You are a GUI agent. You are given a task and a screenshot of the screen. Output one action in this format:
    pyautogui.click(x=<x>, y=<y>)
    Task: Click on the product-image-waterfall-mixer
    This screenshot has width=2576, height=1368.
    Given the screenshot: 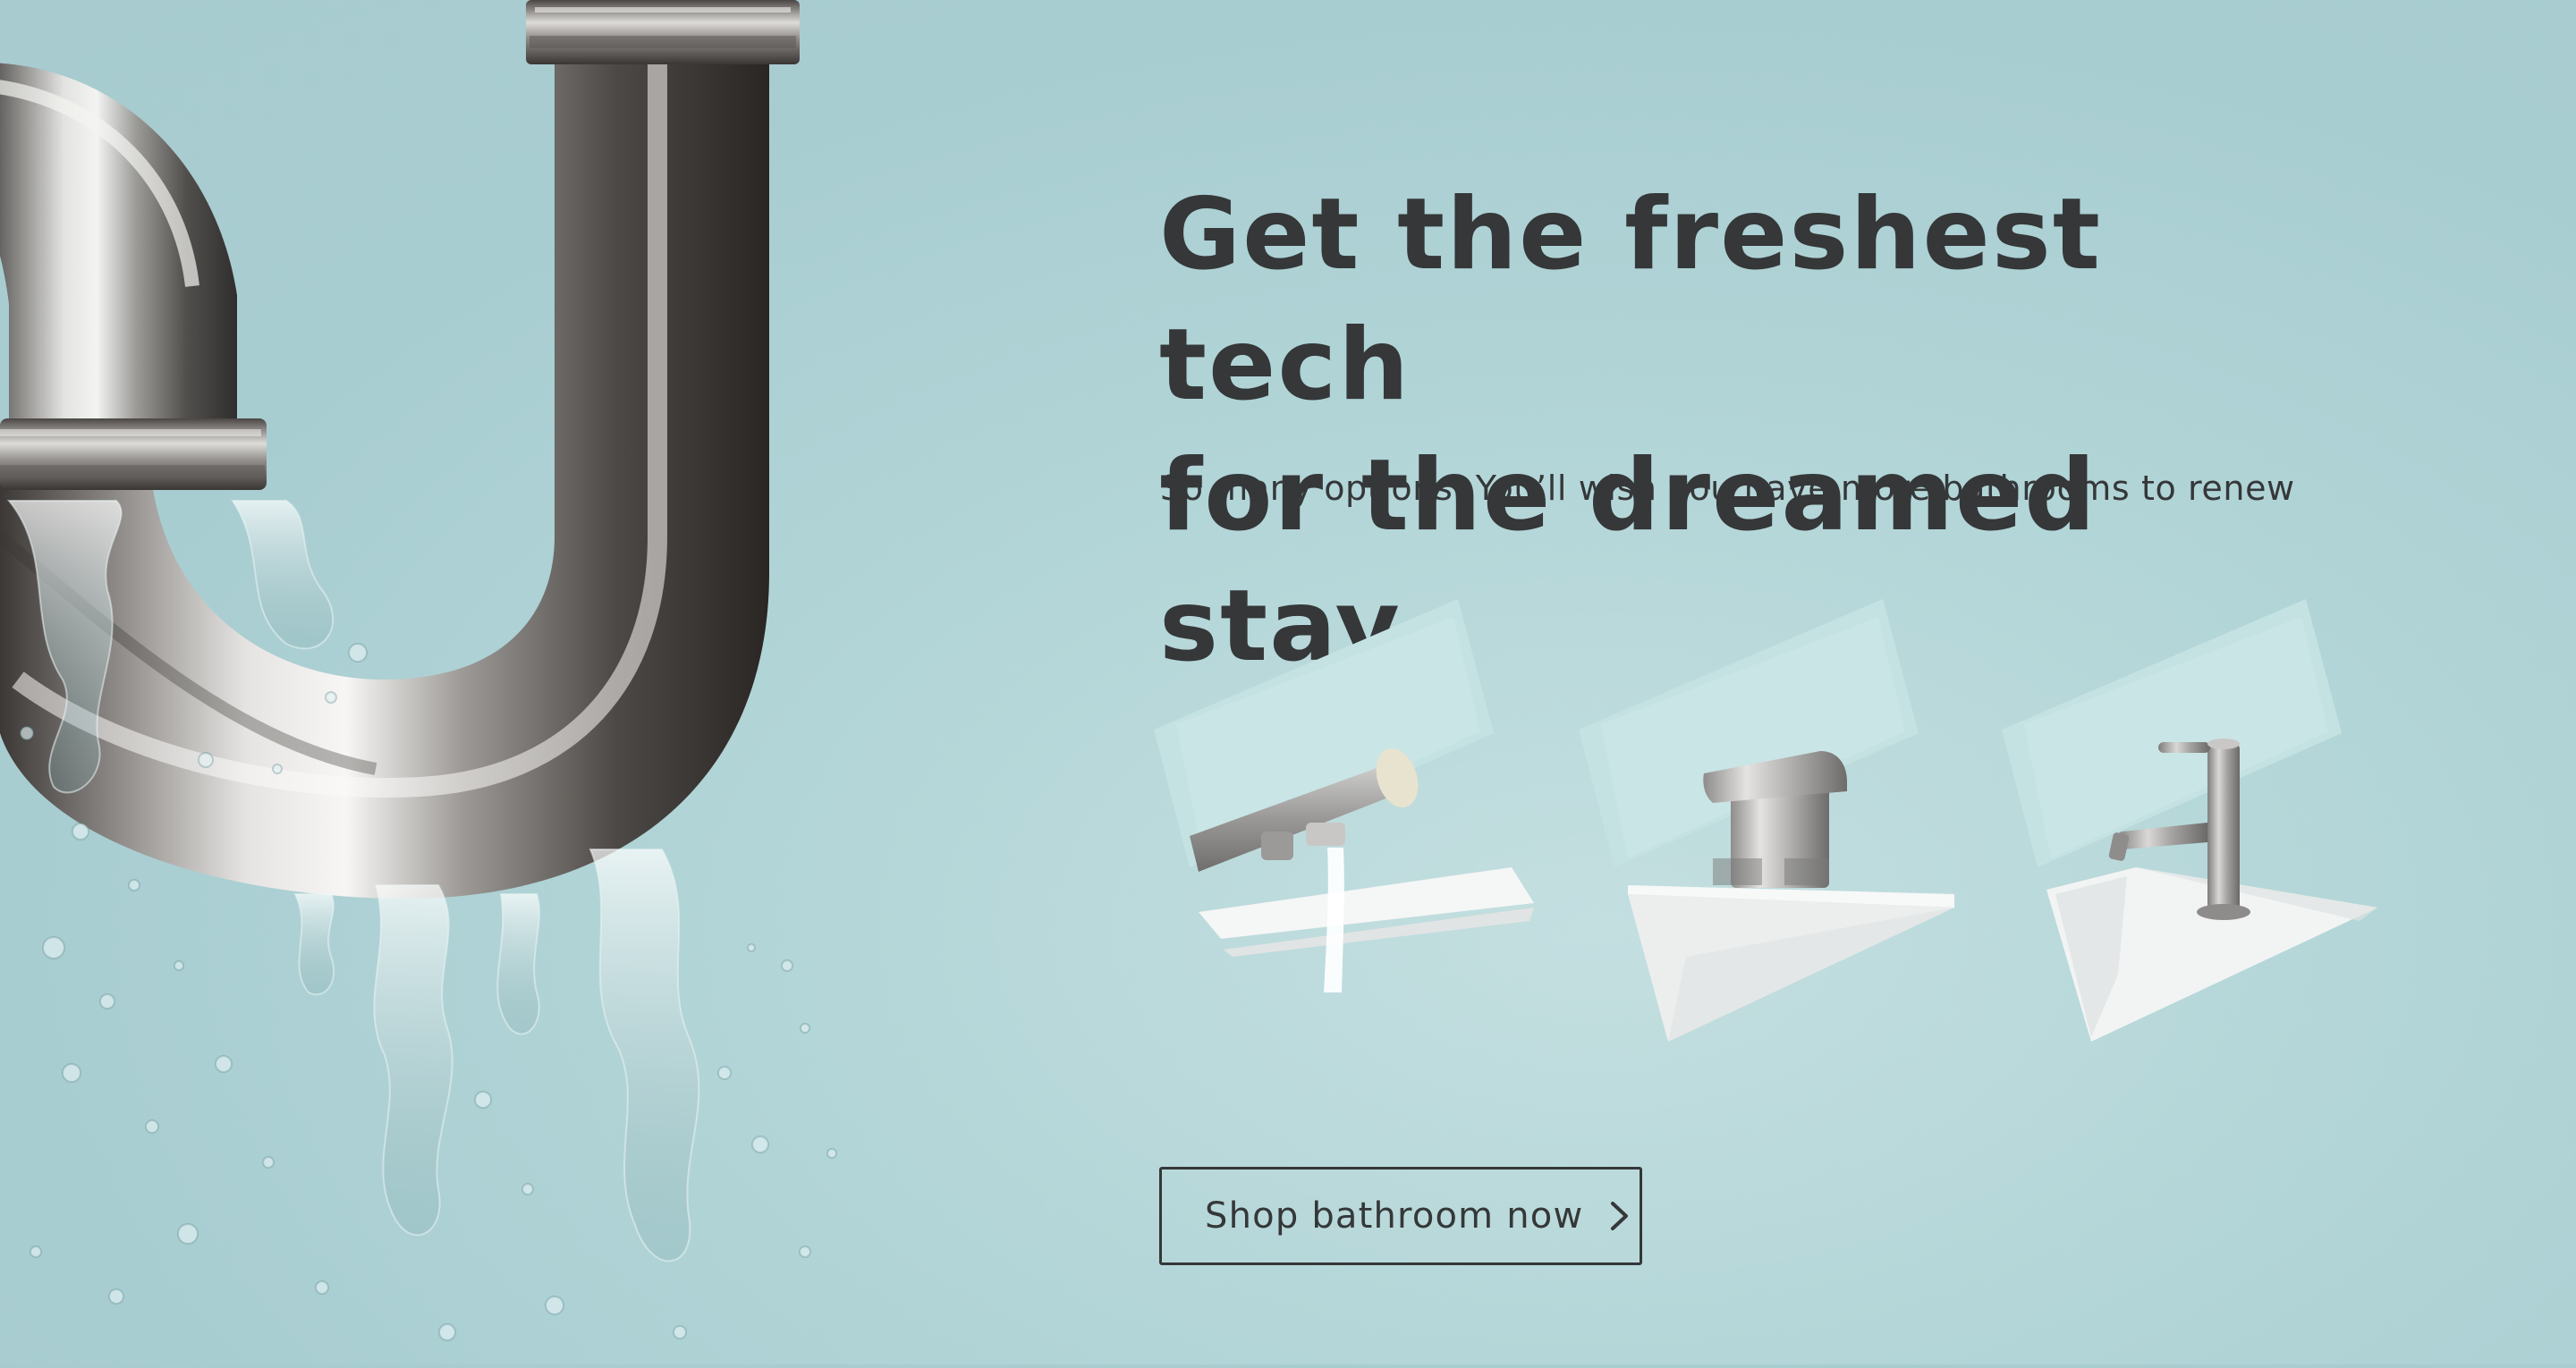 What is the action you would take?
    pyautogui.click(x=1766, y=820)
    